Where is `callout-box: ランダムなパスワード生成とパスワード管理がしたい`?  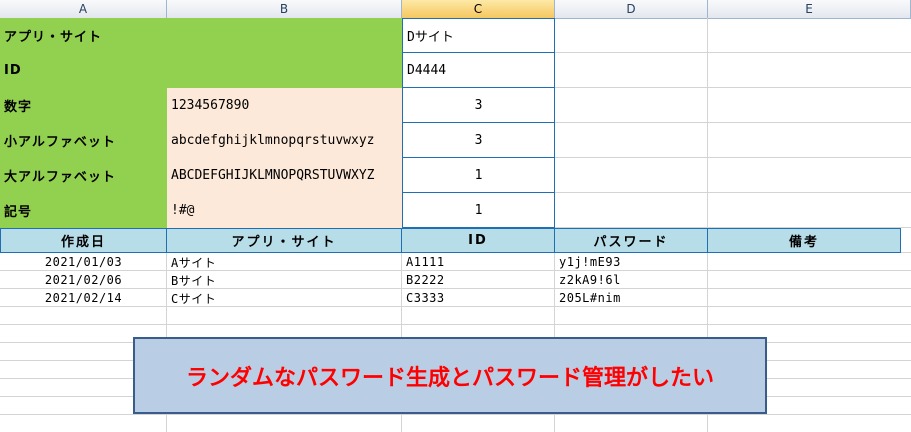 callout-box: ランダムなパスワード生成とパスワード管理がしたい is located at coordinates (450, 375).